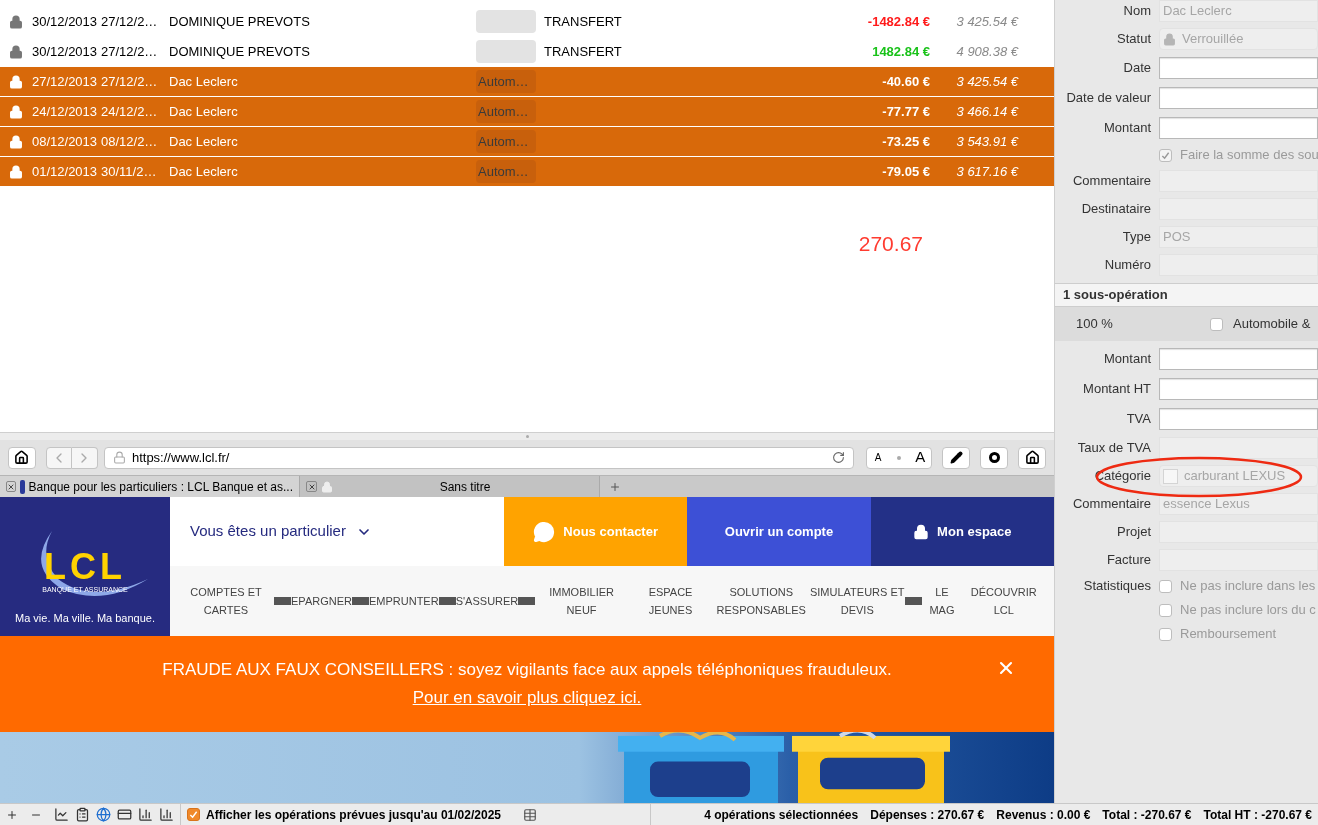 This screenshot has height=825, width=1318. I want to click on date-cell-text: 27/12/2013, so click(65, 81).